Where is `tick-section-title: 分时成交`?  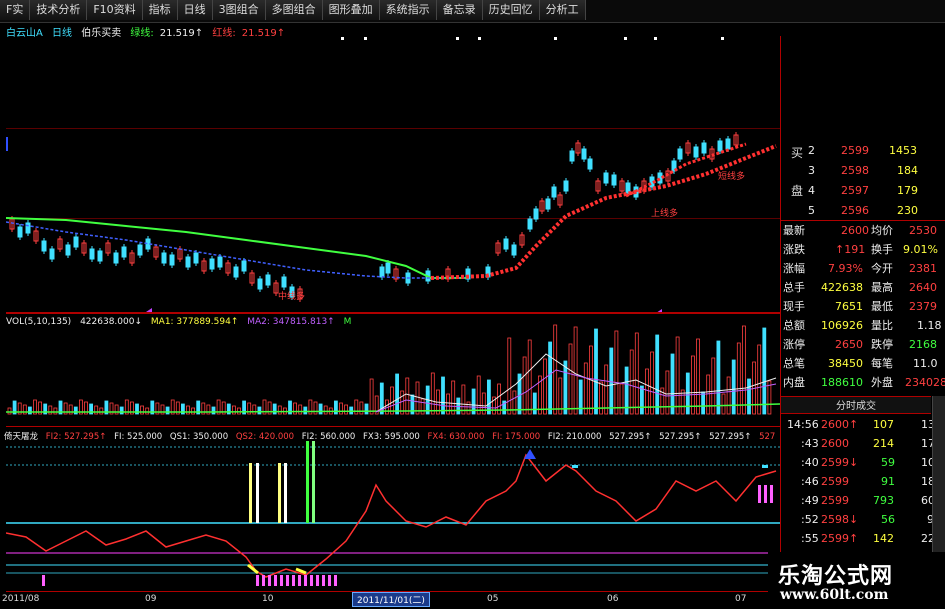
tick-section-title: 分时成交 is located at coordinates (856, 405).